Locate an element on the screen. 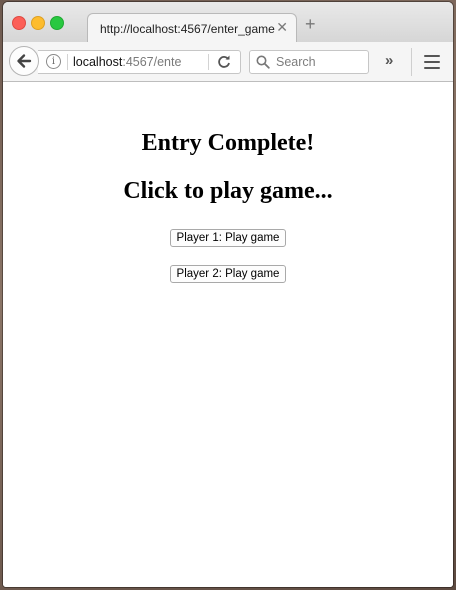 Image resolution: width=456 pixels, height=590 pixels. window-maximize-button is located at coordinates (57, 23).